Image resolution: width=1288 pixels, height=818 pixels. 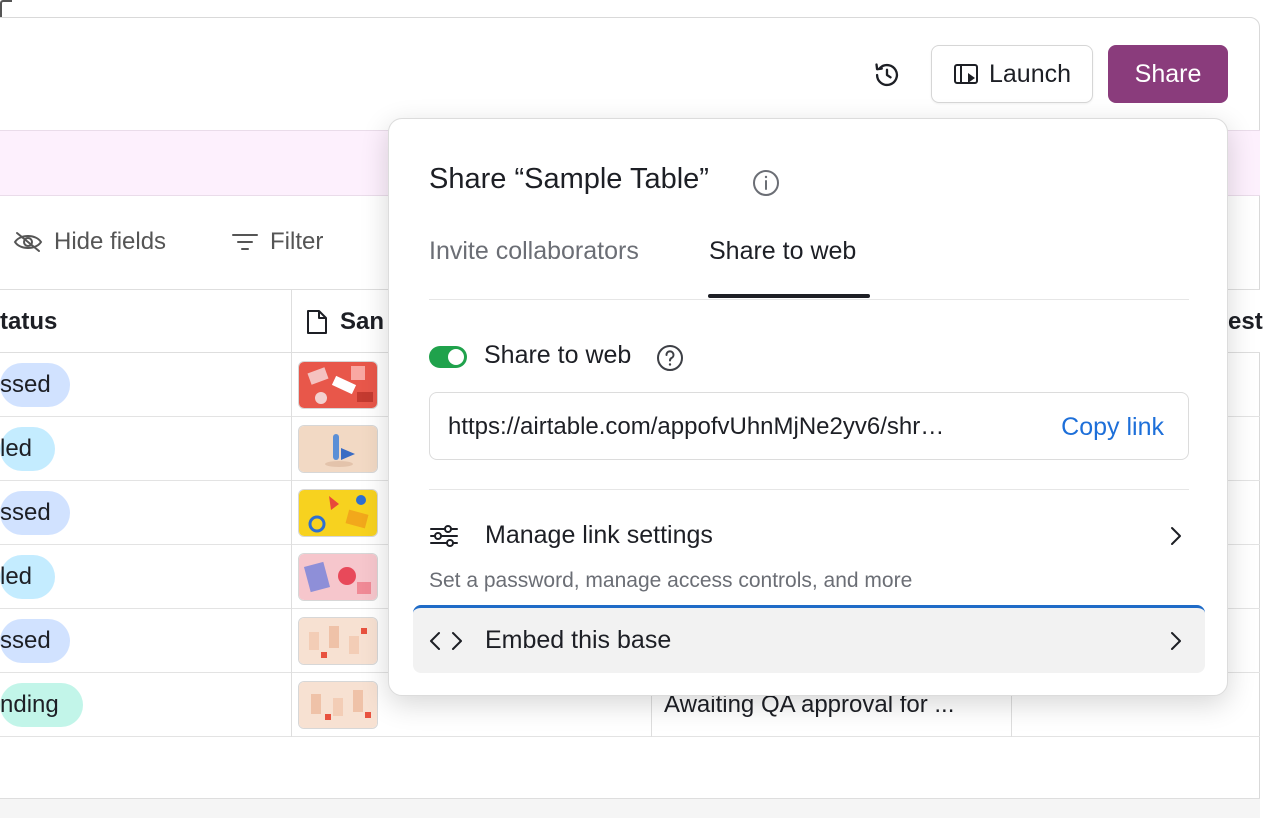 What do you see at coordinates (110, 241) in the screenshot?
I see `hide-fields-label: Hide fields` at bounding box center [110, 241].